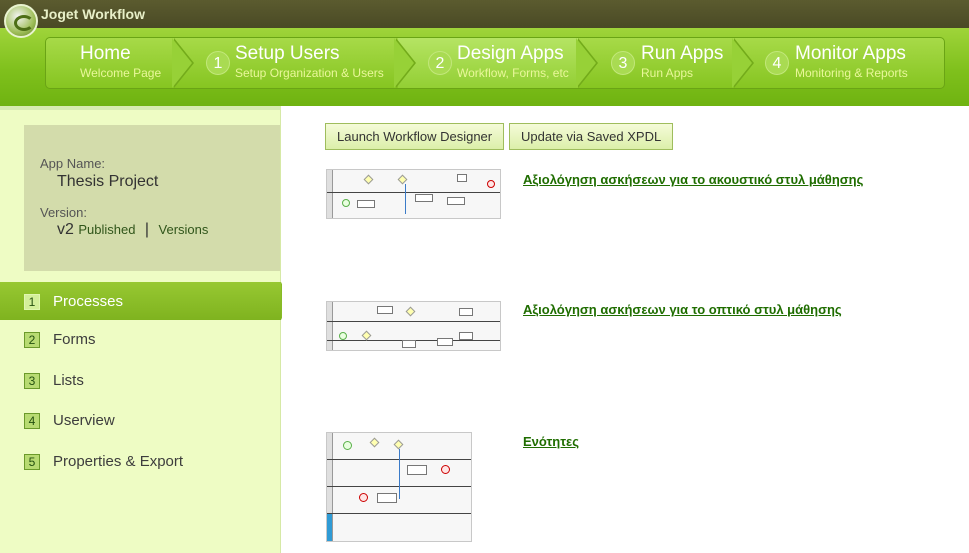 This screenshot has height=553, width=969. I want to click on lane-header-selected, so click(330, 527).